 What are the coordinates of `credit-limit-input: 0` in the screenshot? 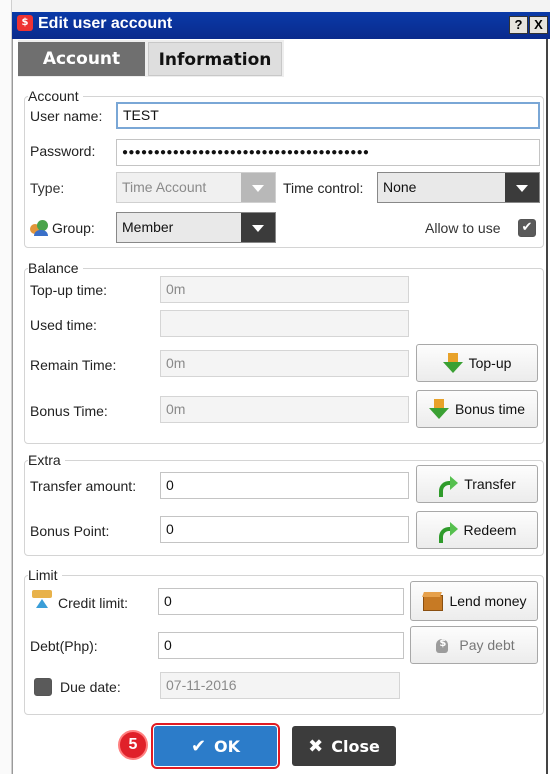 It's located at (281, 601).